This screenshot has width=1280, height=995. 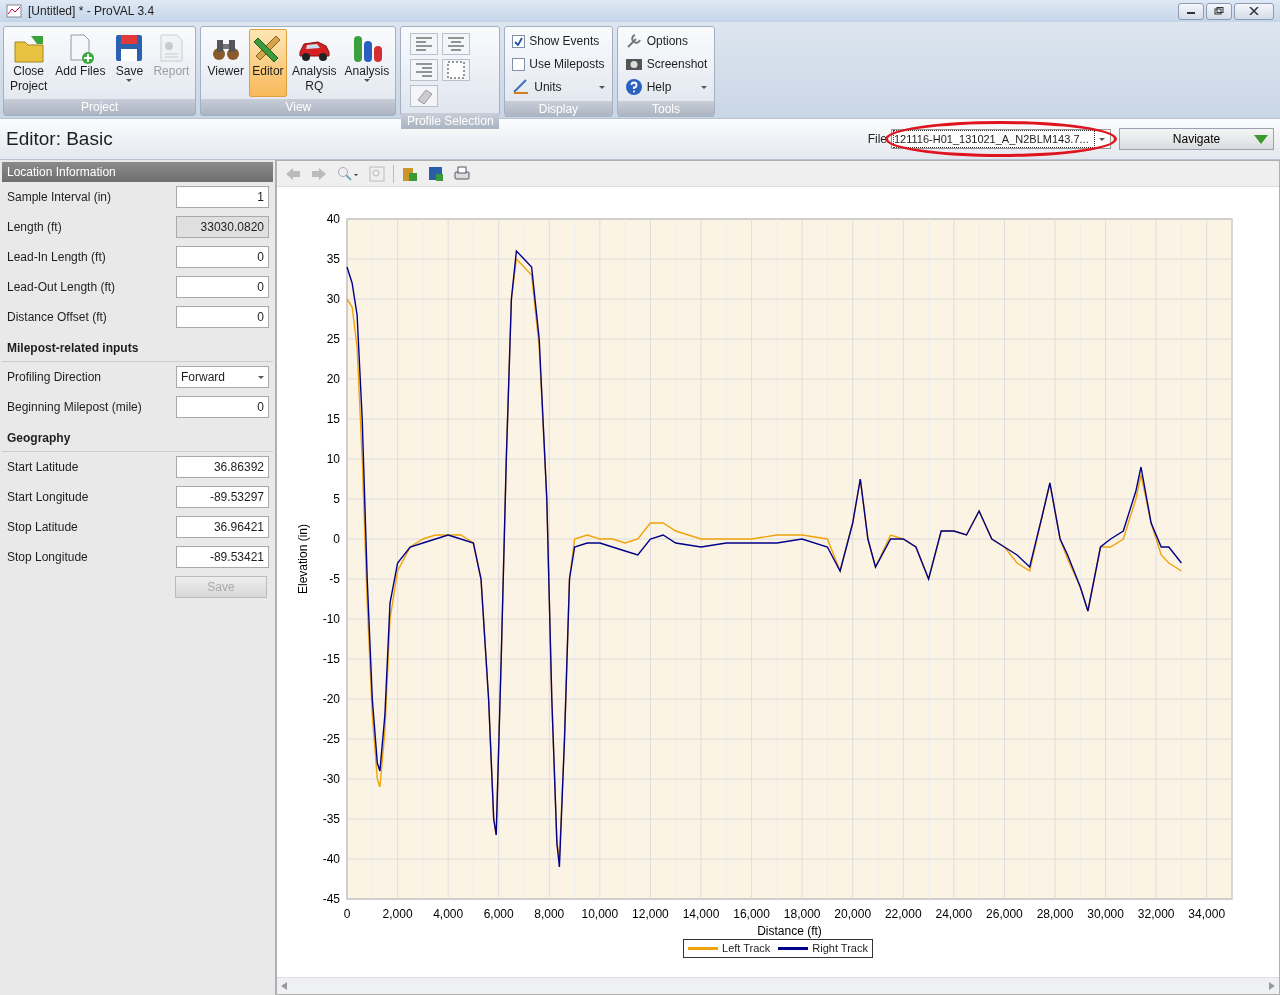 I want to click on axis-title: Elevation (in), so click(x=303, y=559).